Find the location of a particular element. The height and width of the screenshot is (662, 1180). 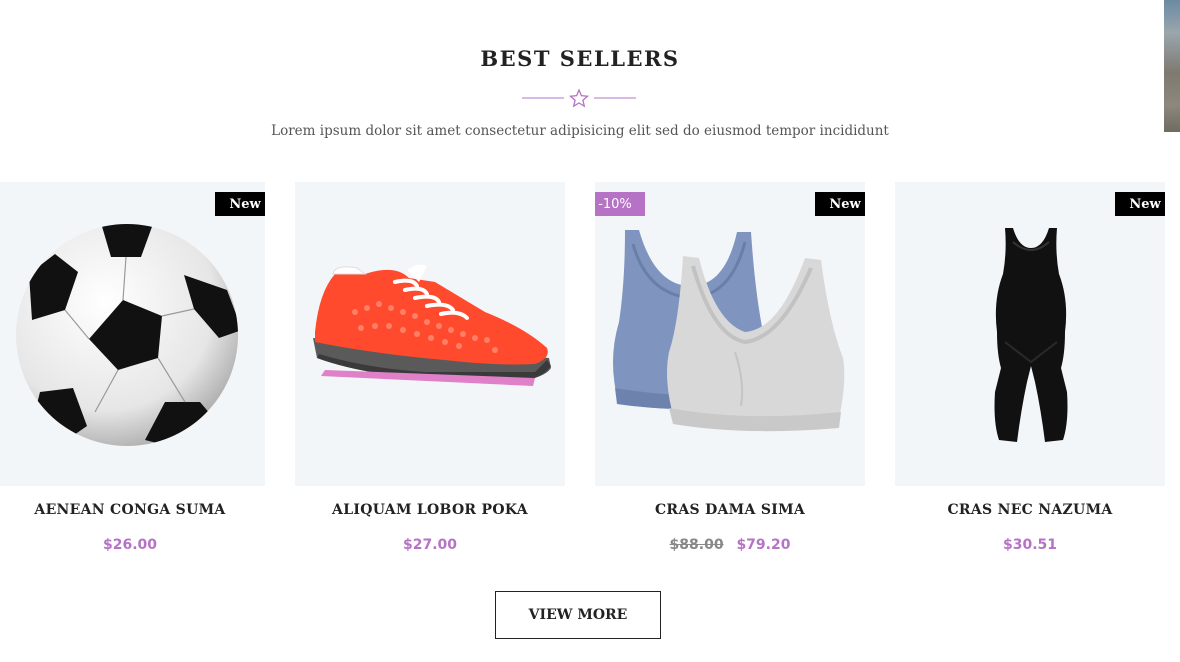

product-card: ALIQUAM LOBOR POKA $27.00 is located at coordinates (430, 372).